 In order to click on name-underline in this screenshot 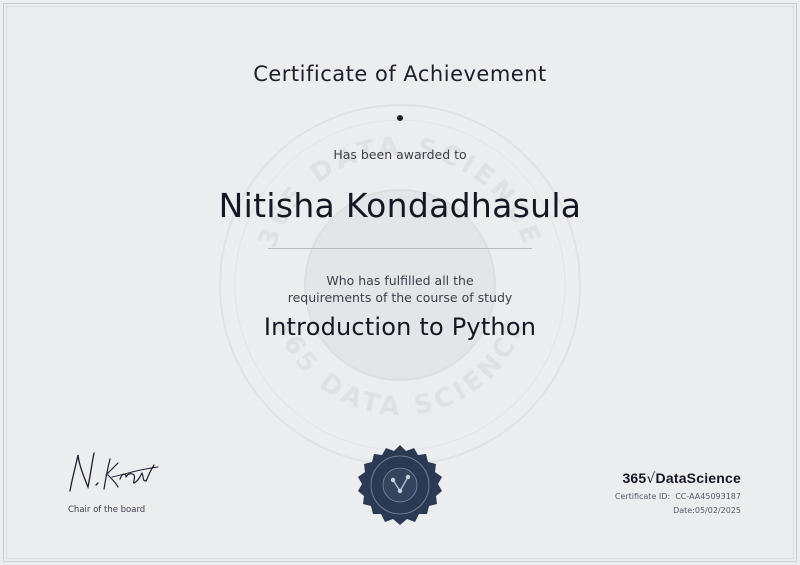, I will do `click(400, 248)`.